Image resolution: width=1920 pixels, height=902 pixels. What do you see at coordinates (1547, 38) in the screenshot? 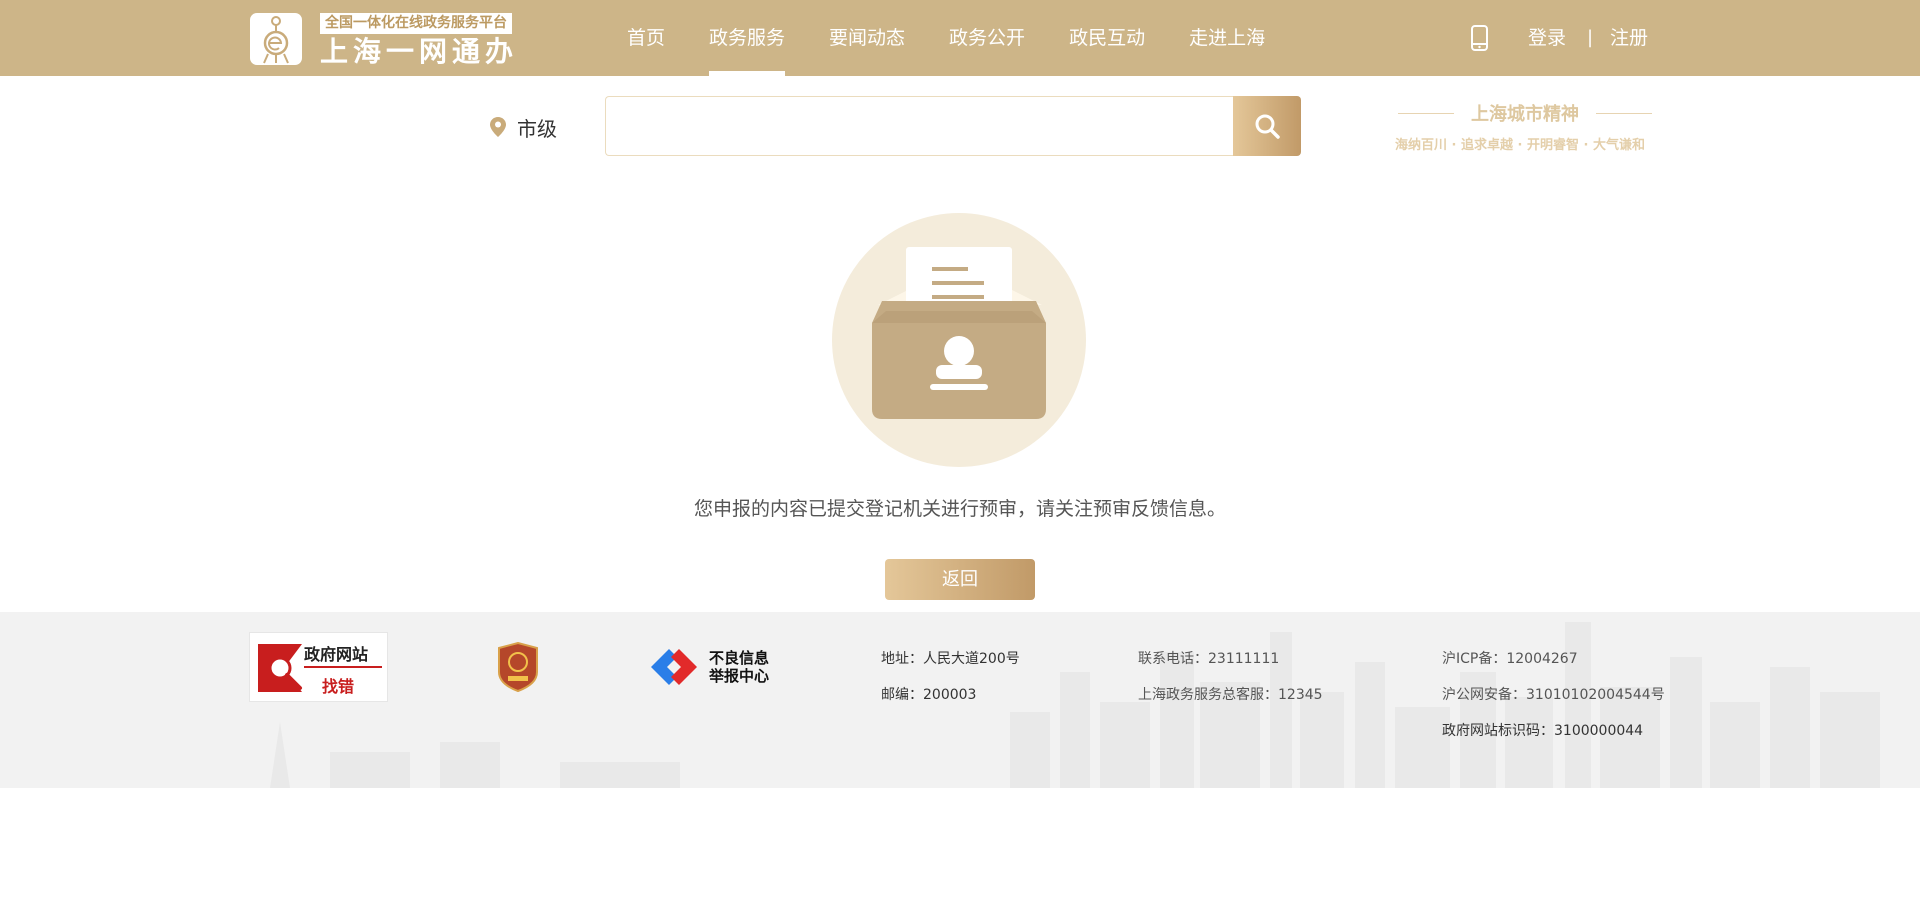
I see `login-link: 登录` at bounding box center [1547, 38].